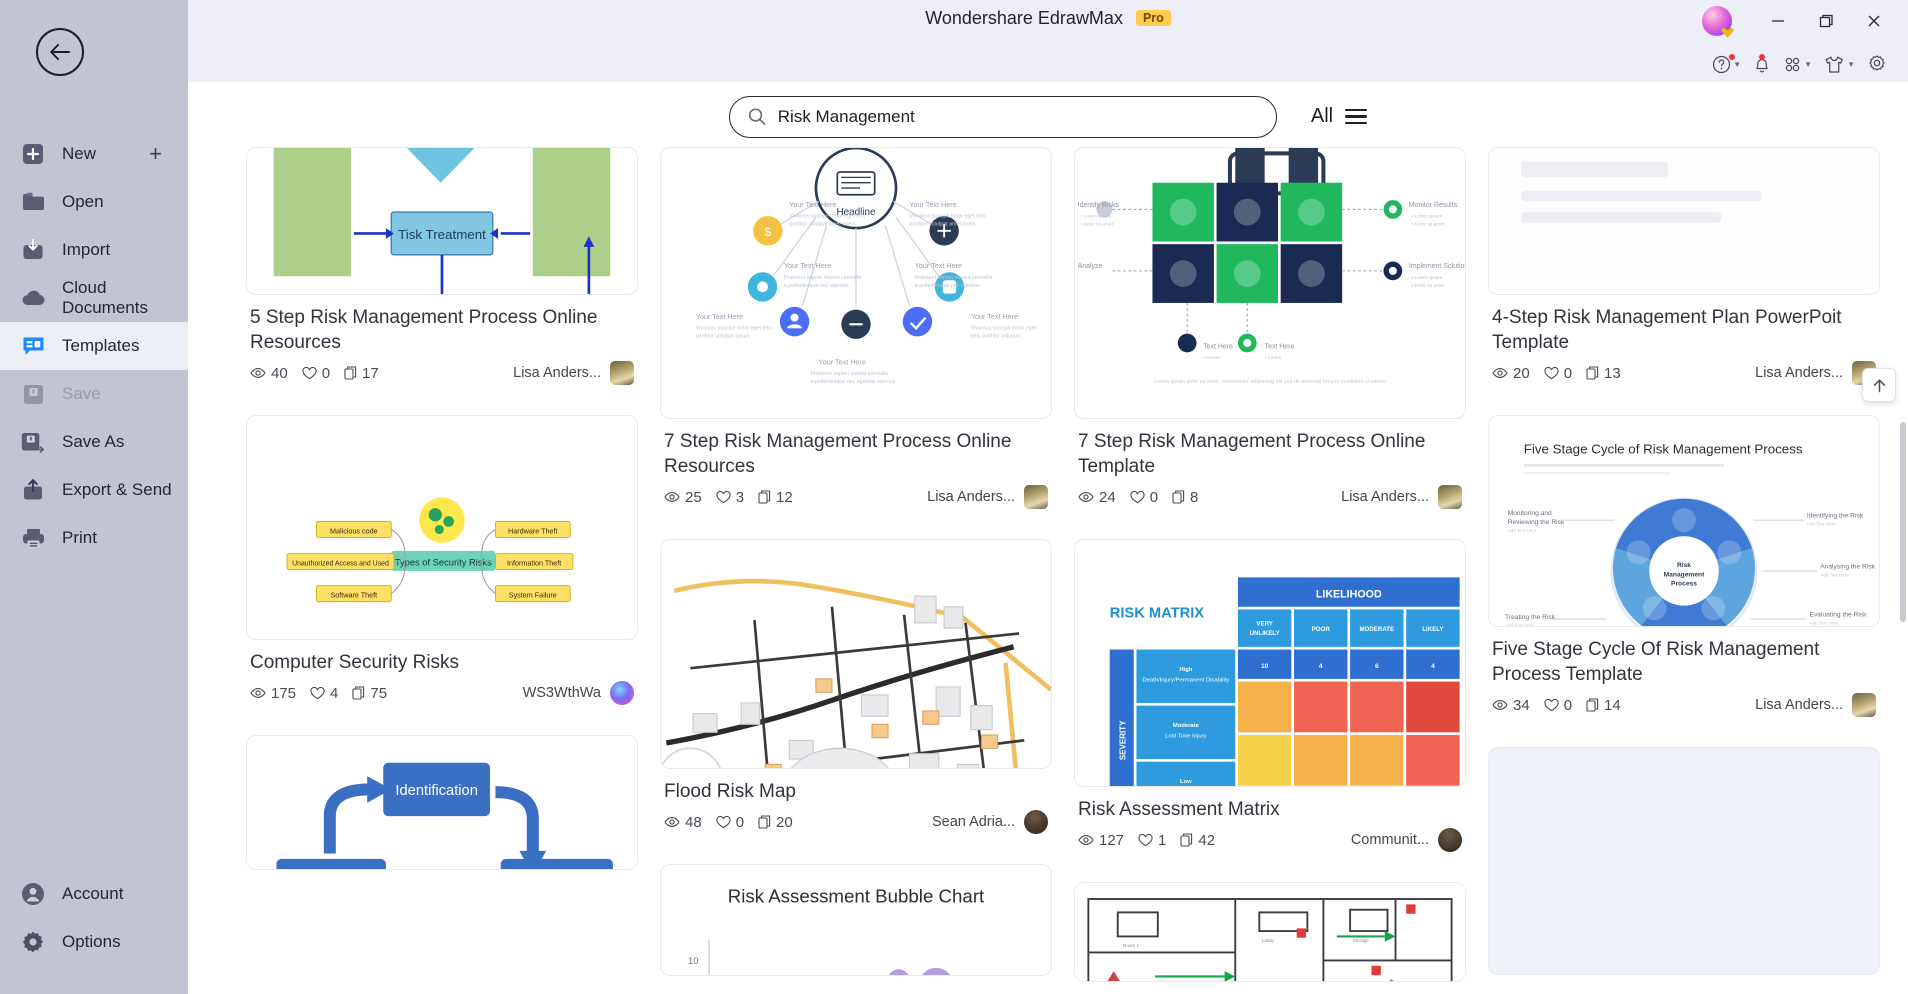  Describe the element at coordinates (94, 942) in the screenshot. I see `sidebar-item-options: Options` at that location.